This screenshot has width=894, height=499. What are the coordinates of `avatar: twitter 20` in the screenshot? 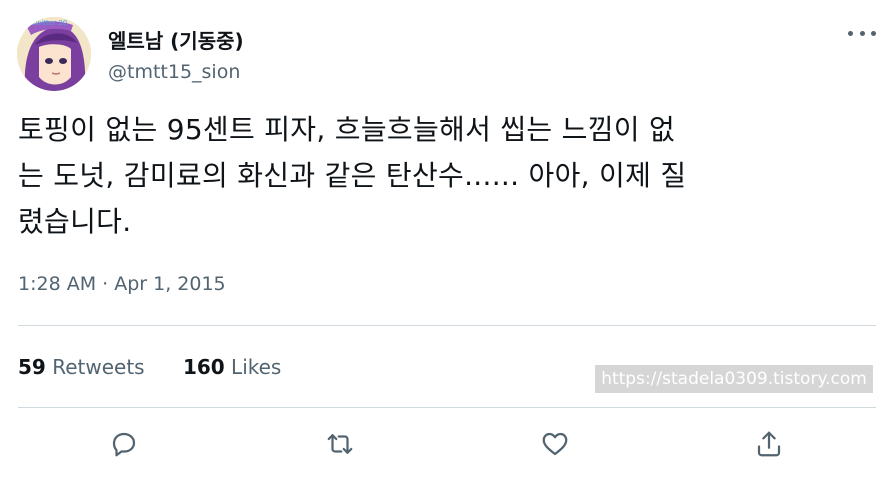 It's located at (54, 54).